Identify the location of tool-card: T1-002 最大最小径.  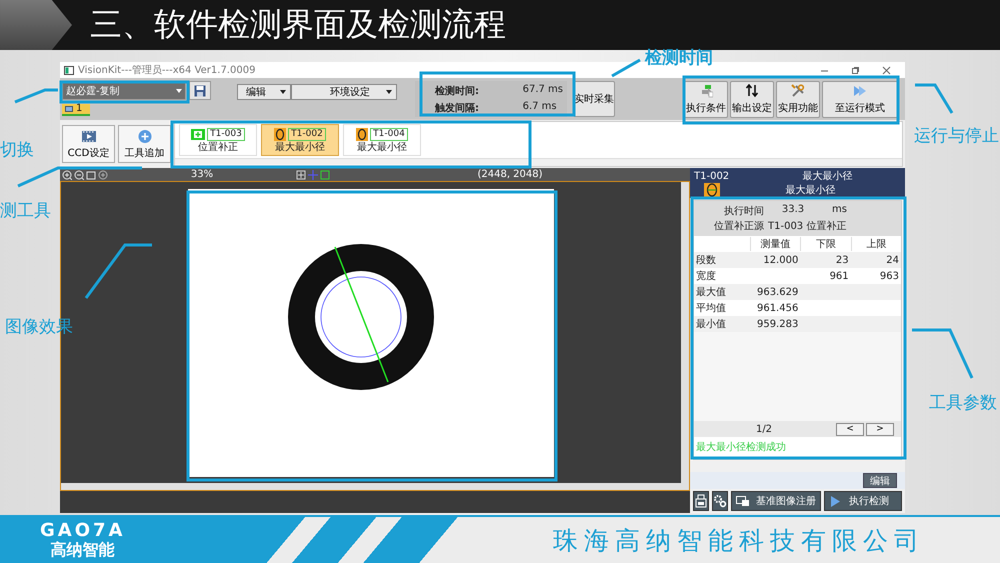
(300, 140).